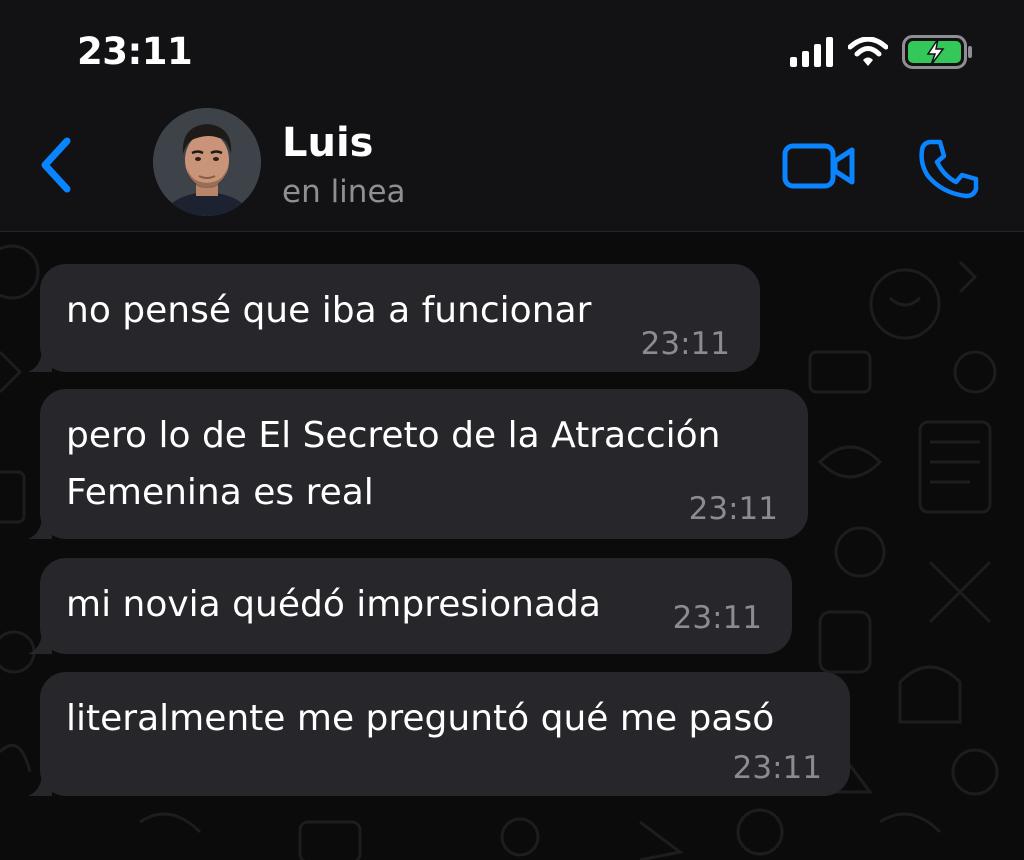 This screenshot has width=1024, height=860. Describe the element at coordinates (344, 192) in the screenshot. I see `contact-status: en linea` at that location.